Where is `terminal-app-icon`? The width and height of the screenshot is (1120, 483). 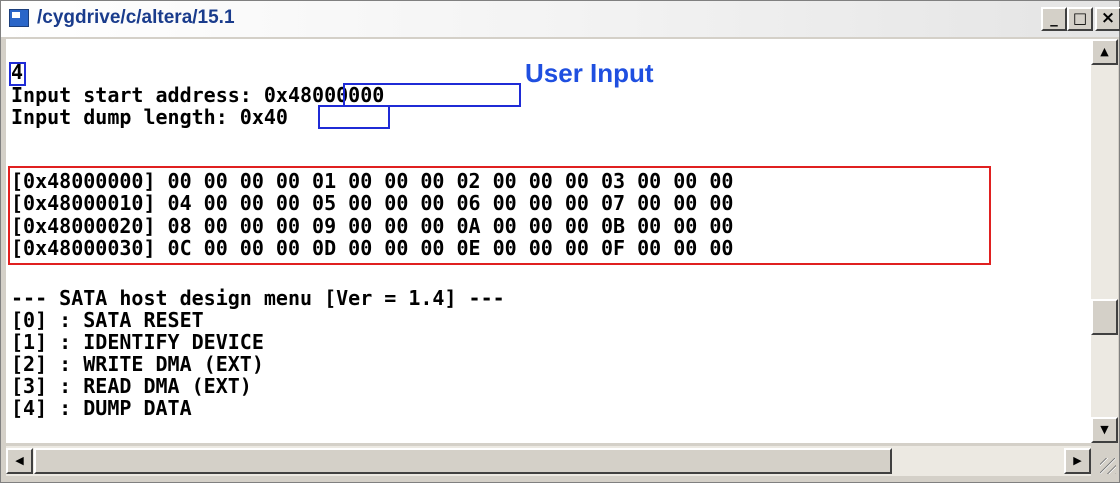 terminal-app-icon is located at coordinates (19, 18).